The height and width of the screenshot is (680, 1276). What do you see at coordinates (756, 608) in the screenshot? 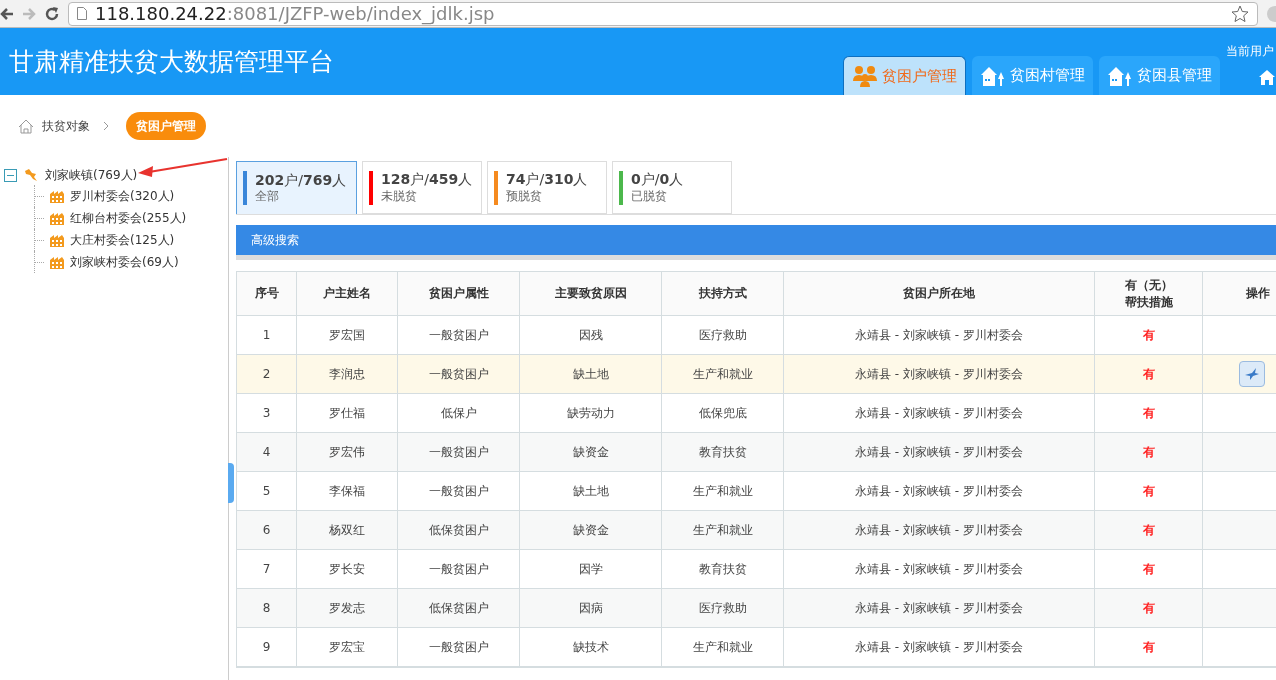
I see `table-row: 8 罗发志 低保贫困户 因病 医疗救助 永靖县 - 刘家峡镇 - 罗川村委会 有` at bounding box center [756, 608].